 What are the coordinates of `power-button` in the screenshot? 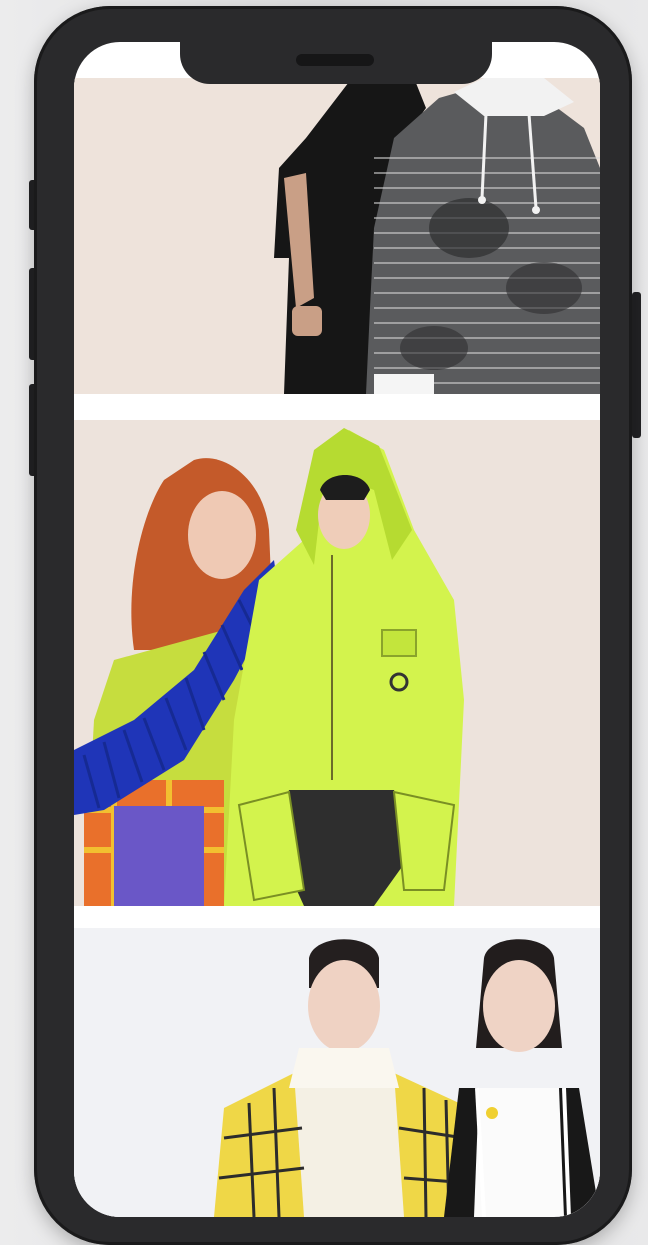 It's located at (636, 365).